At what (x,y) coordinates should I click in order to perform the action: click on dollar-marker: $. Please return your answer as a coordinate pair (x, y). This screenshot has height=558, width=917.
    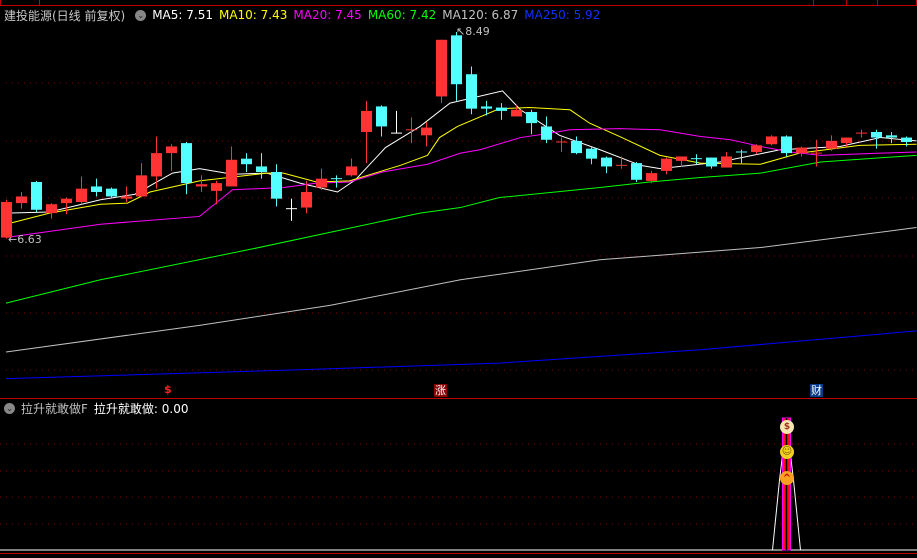
    Looking at the image, I should click on (168, 389).